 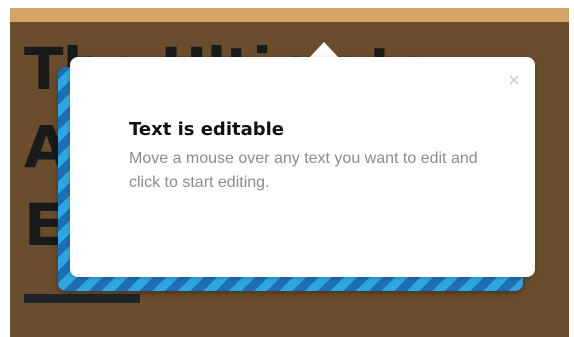 What do you see at coordinates (82, 298) in the screenshot?
I see `heading-underline` at bounding box center [82, 298].